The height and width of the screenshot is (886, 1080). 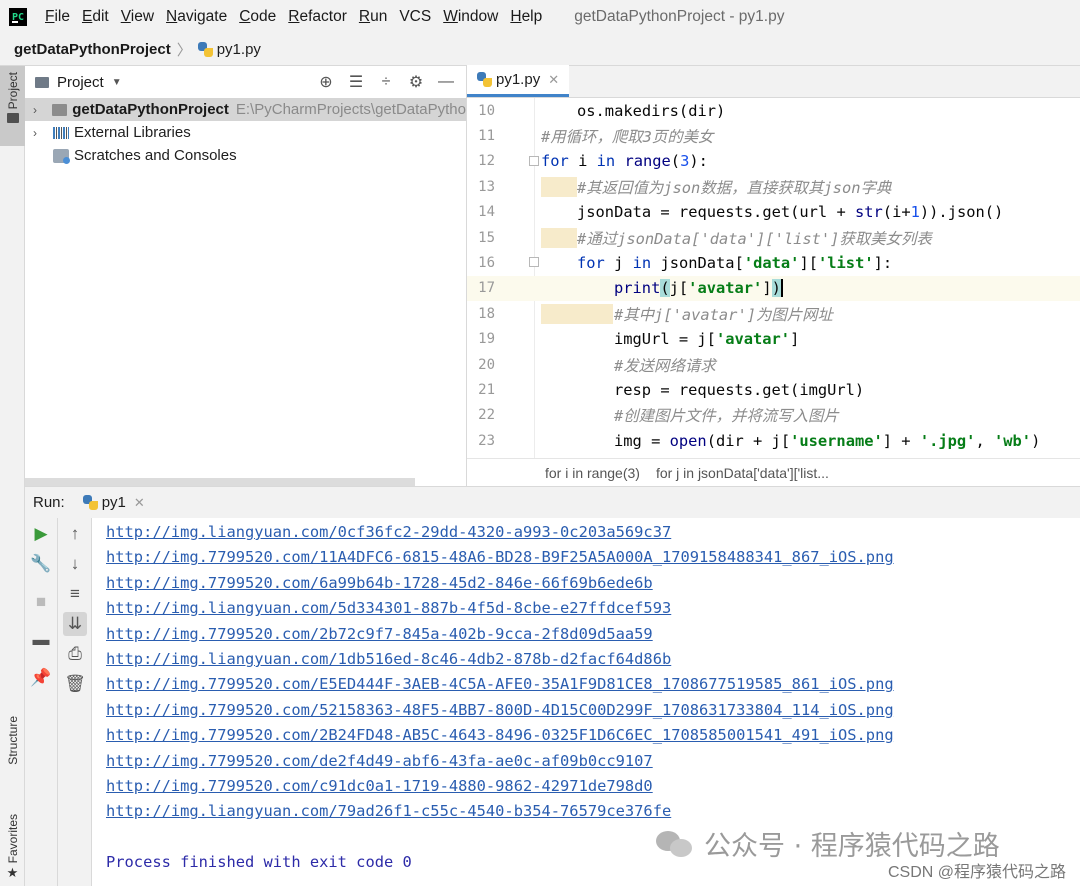 I want to click on code-text: for i in range(3):, so click(x=624, y=161).